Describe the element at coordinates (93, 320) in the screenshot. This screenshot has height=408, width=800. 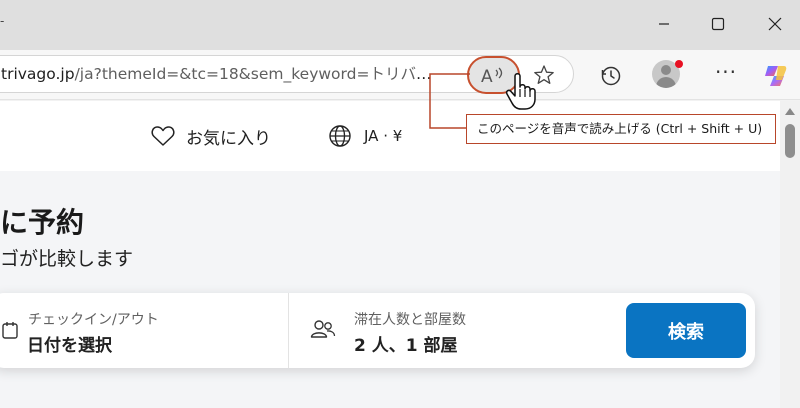
I see `checkin-label: チェックイン/アウト` at that location.